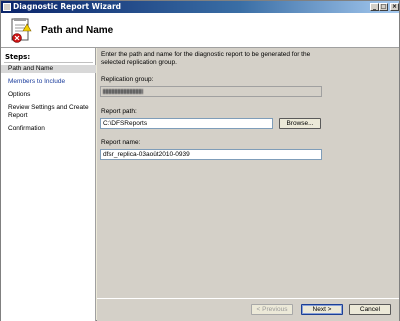  What do you see at coordinates (394, 7) in the screenshot?
I see `close-button: ×` at bounding box center [394, 7].